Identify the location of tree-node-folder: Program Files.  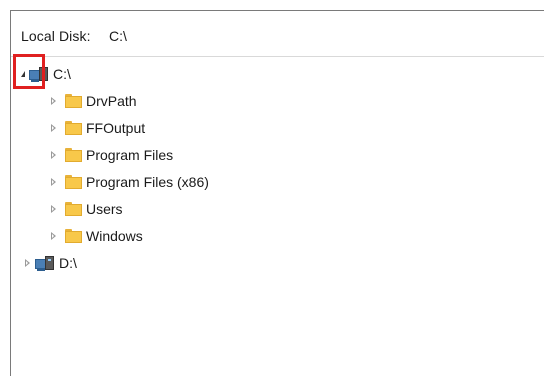
(110, 155).